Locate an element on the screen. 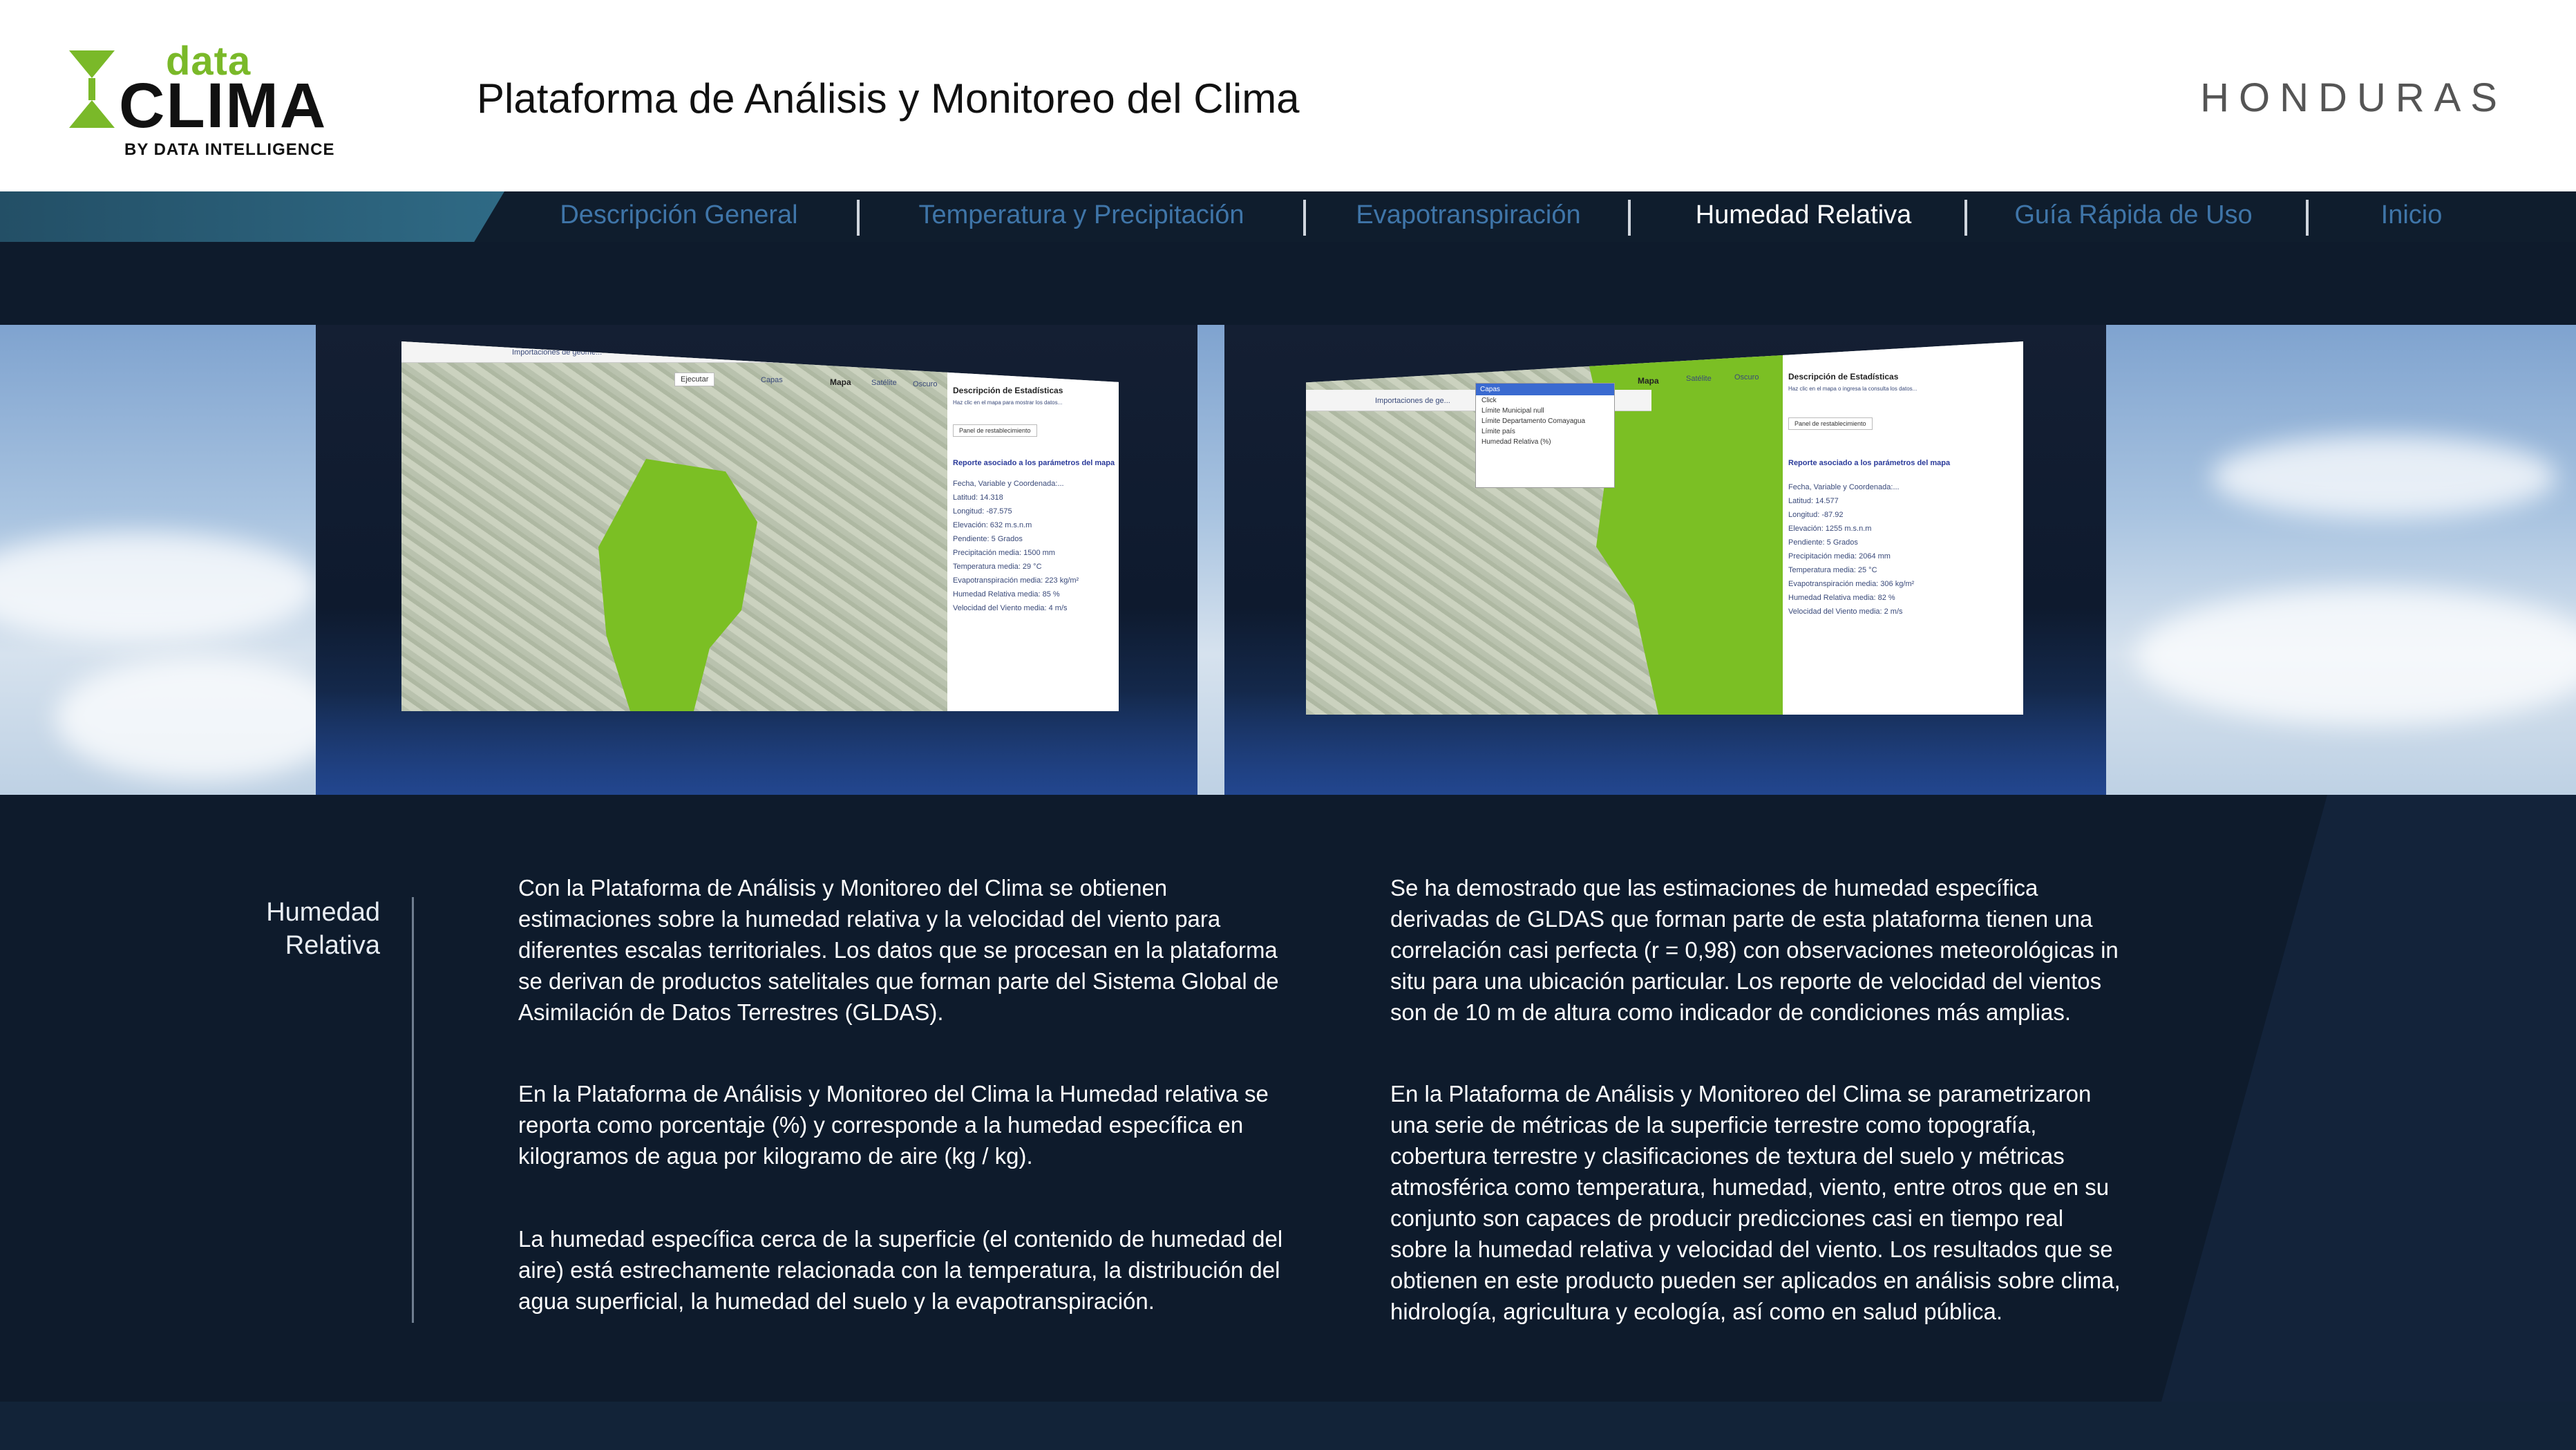 The width and height of the screenshot is (2576, 1450). layer-option: Humedad Relativa (%) is located at coordinates (1545, 442).